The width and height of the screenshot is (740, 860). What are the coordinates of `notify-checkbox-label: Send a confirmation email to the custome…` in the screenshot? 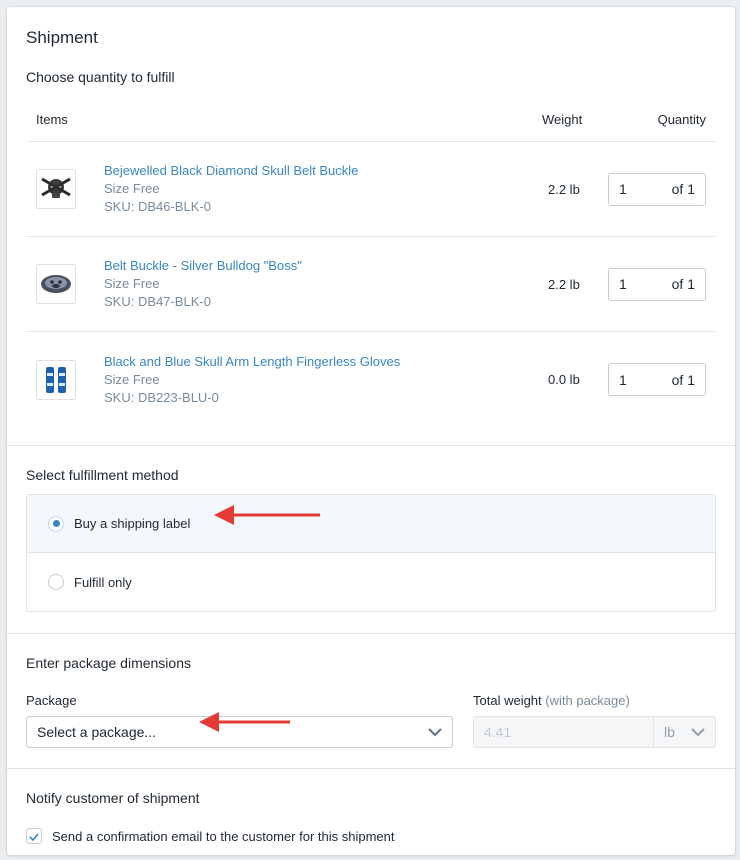 It's located at (223, 836).